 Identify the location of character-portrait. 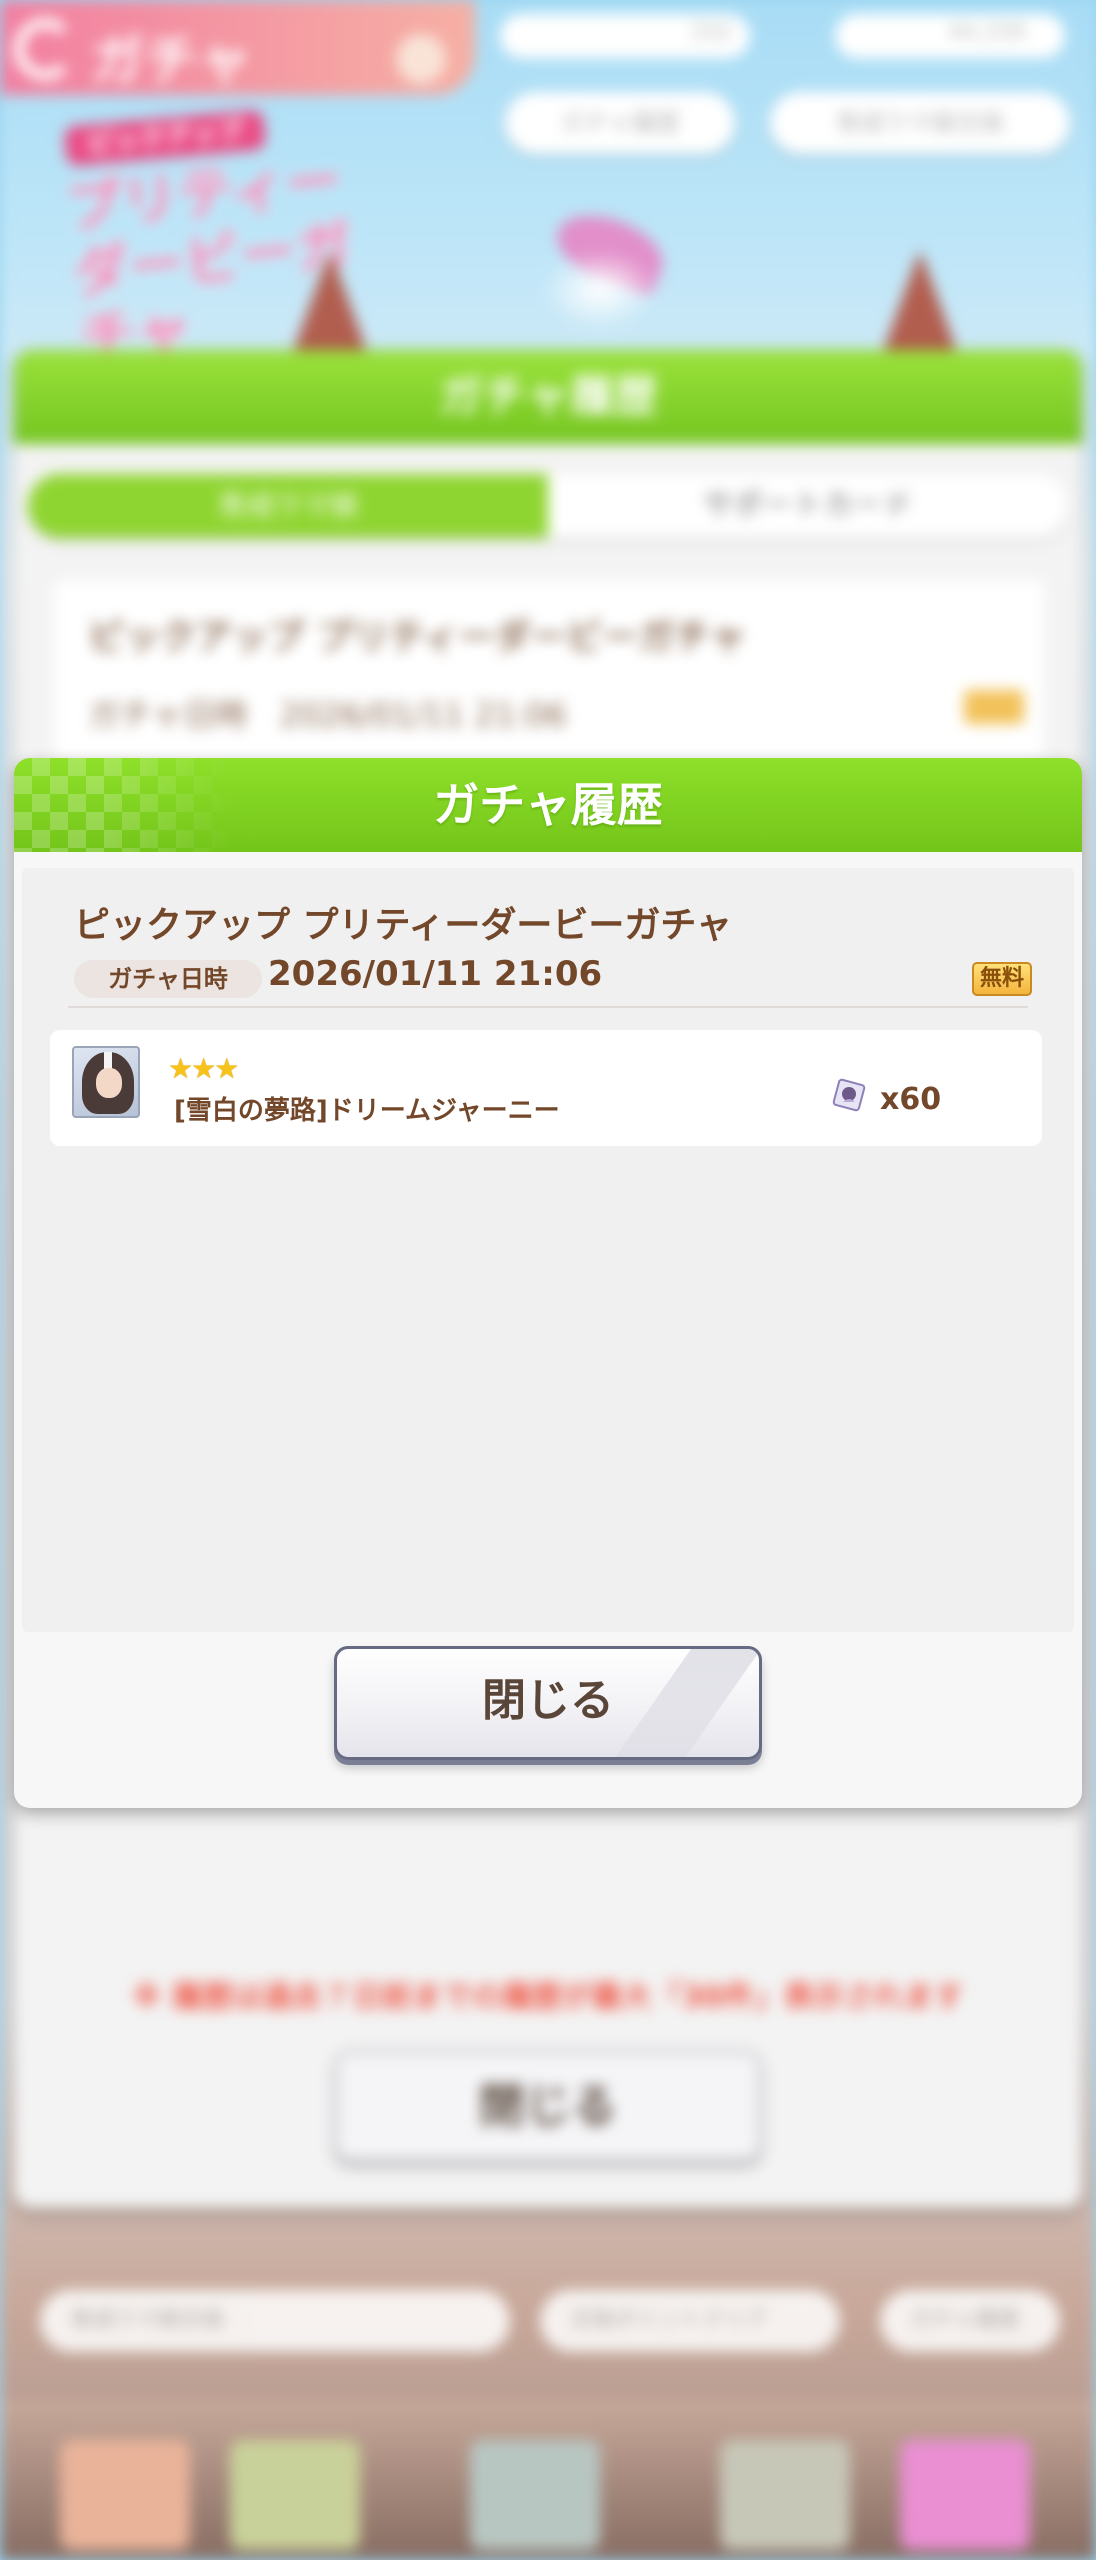
(106, 1082).